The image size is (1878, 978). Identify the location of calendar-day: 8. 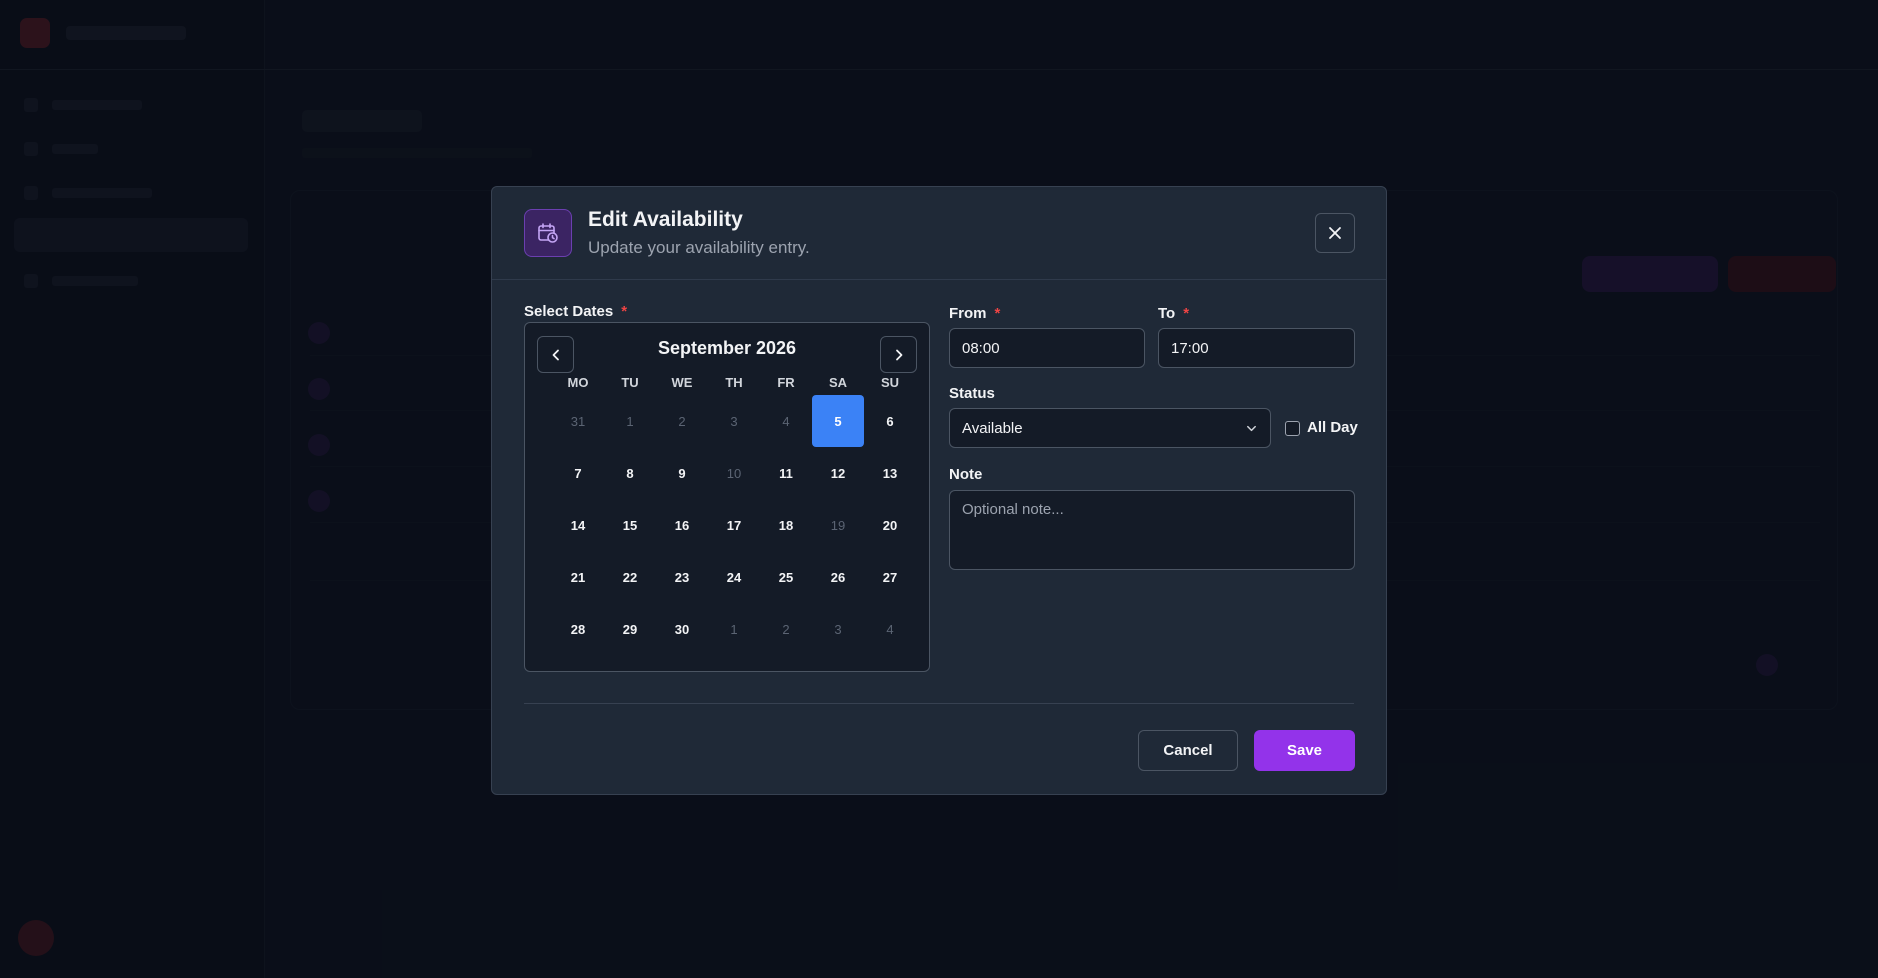
(630, 473).